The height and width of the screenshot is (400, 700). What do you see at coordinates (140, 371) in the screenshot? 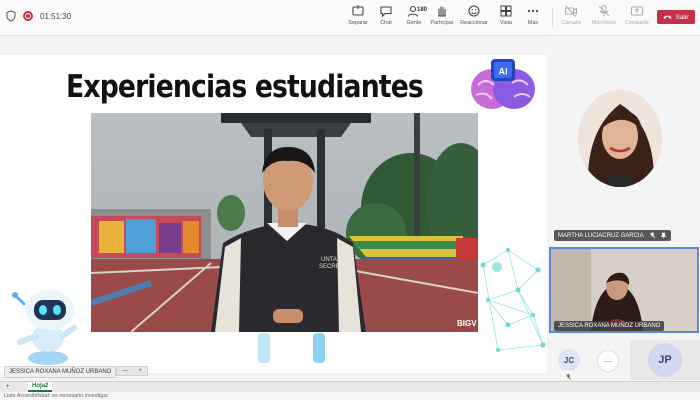
I see `zoom-in-button: +` at bounding box center [140, 371].